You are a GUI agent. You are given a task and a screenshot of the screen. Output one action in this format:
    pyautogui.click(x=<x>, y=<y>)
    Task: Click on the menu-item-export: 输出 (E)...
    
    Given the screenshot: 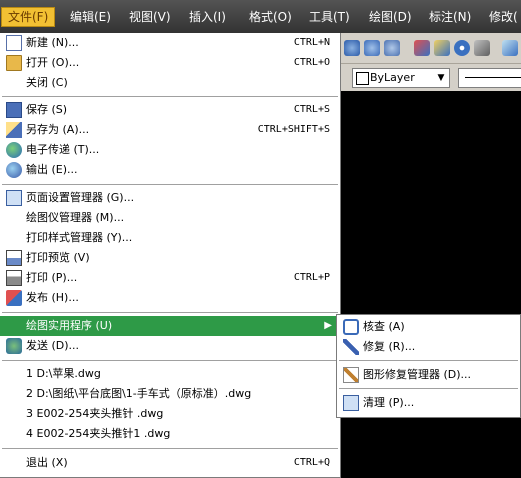 What is the action you would take?
    pyautogui.click(x=170, y=170)
    